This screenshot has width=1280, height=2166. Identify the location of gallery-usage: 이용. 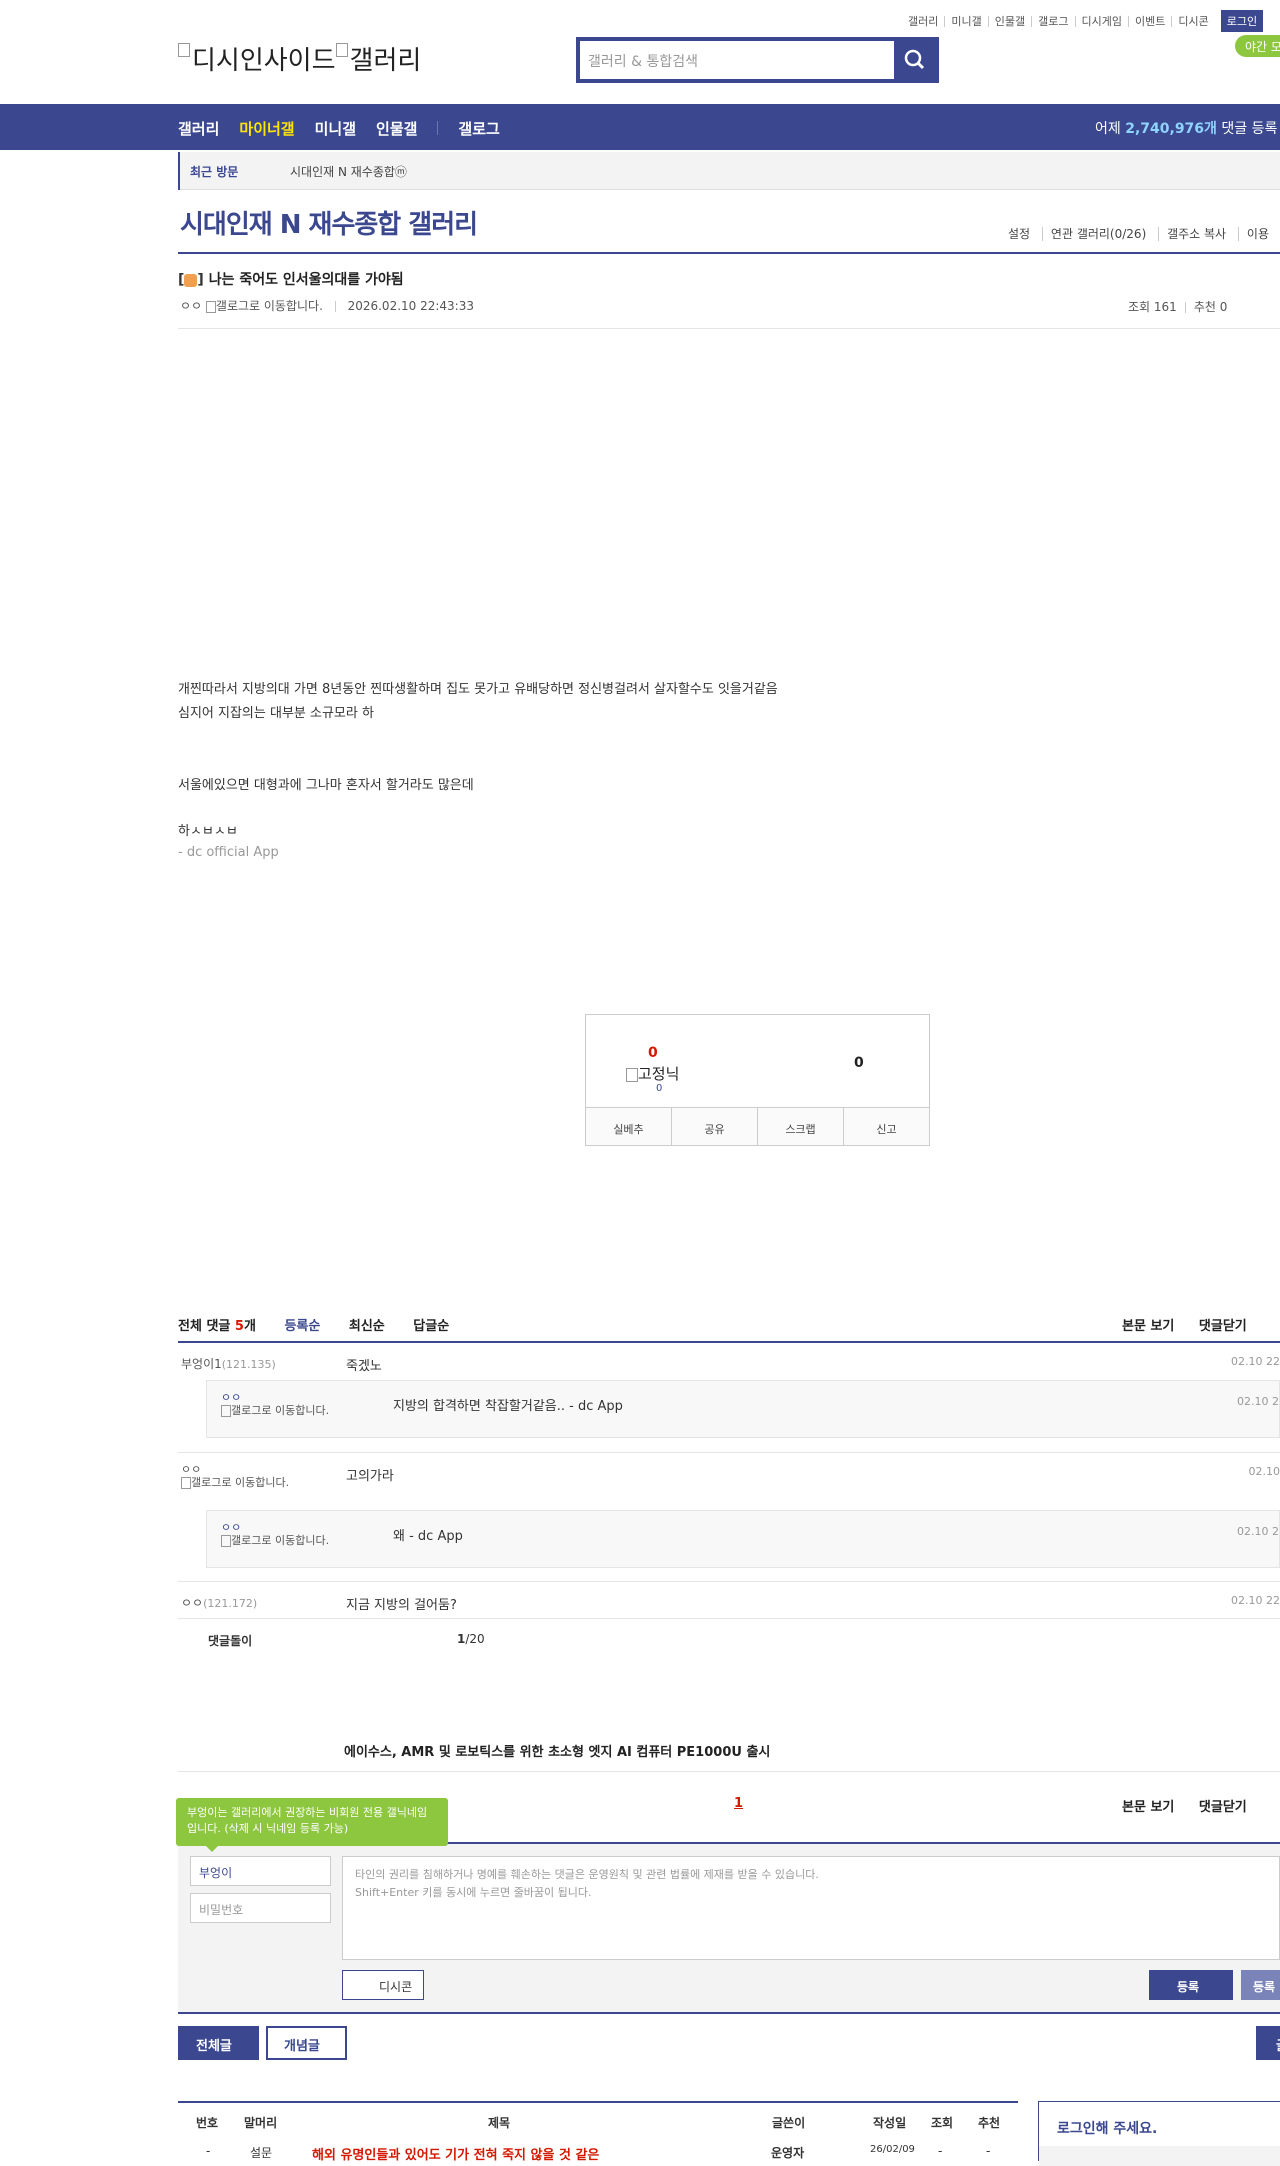
(1257, 234).